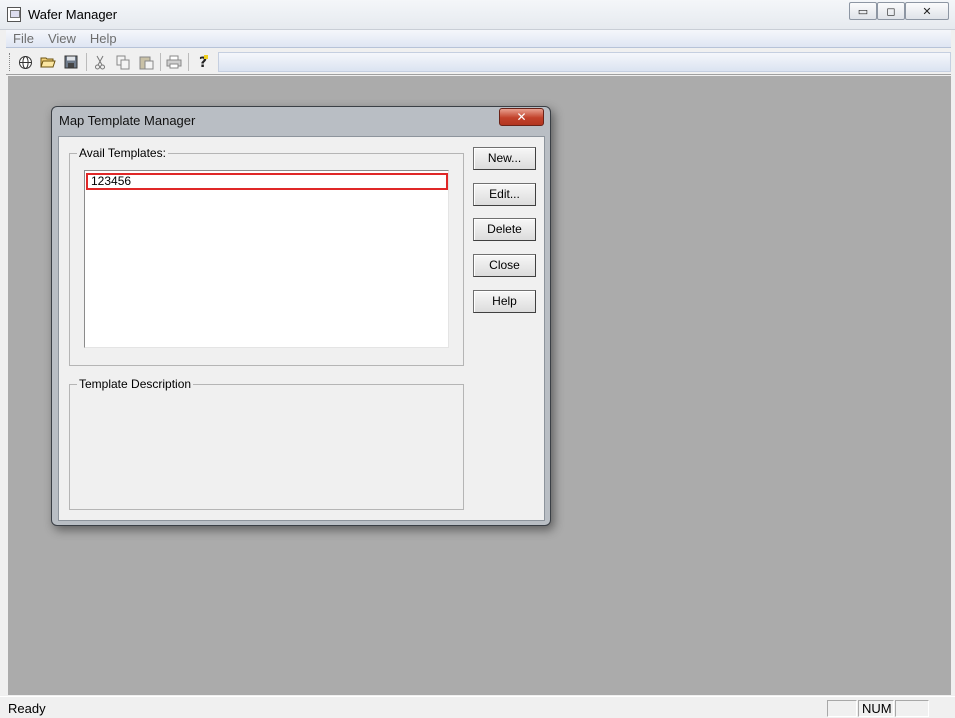 This screenshot has width=955, height=718. What do you see at coordinates (876, 708) in the screenshot?
I see `status-pane-num: NUM` at bounding box center [876, 708].